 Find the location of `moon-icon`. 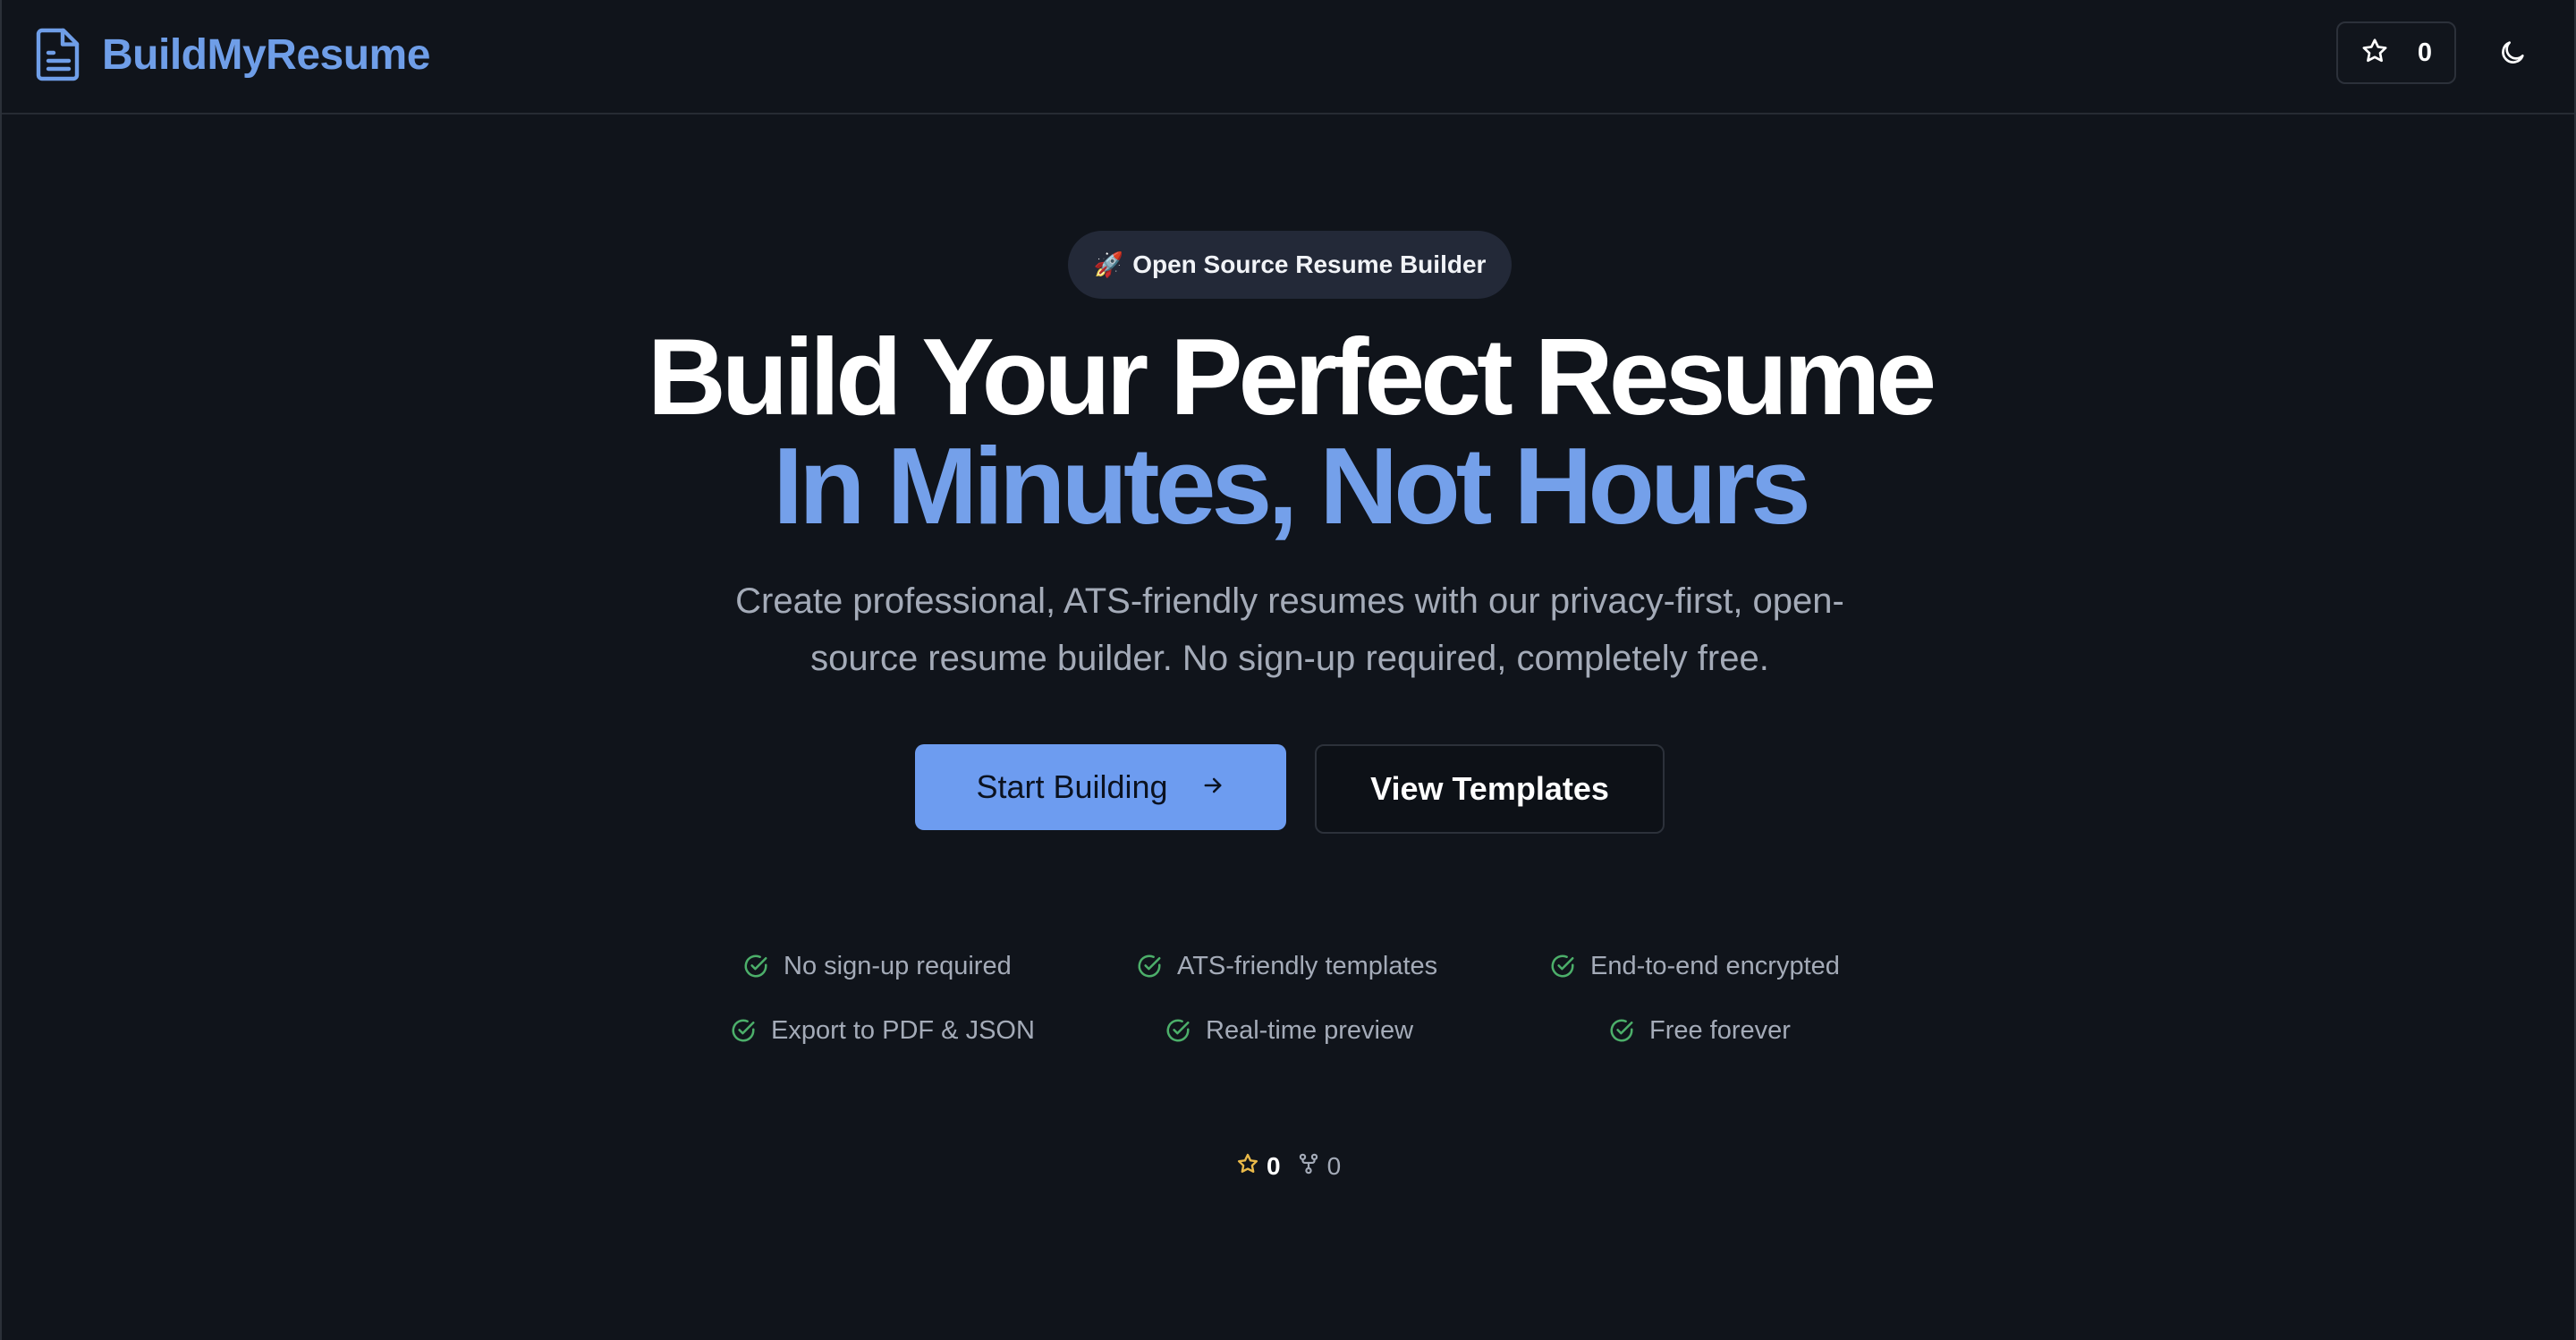

moon-icon is located at coordinates (2512, 55).